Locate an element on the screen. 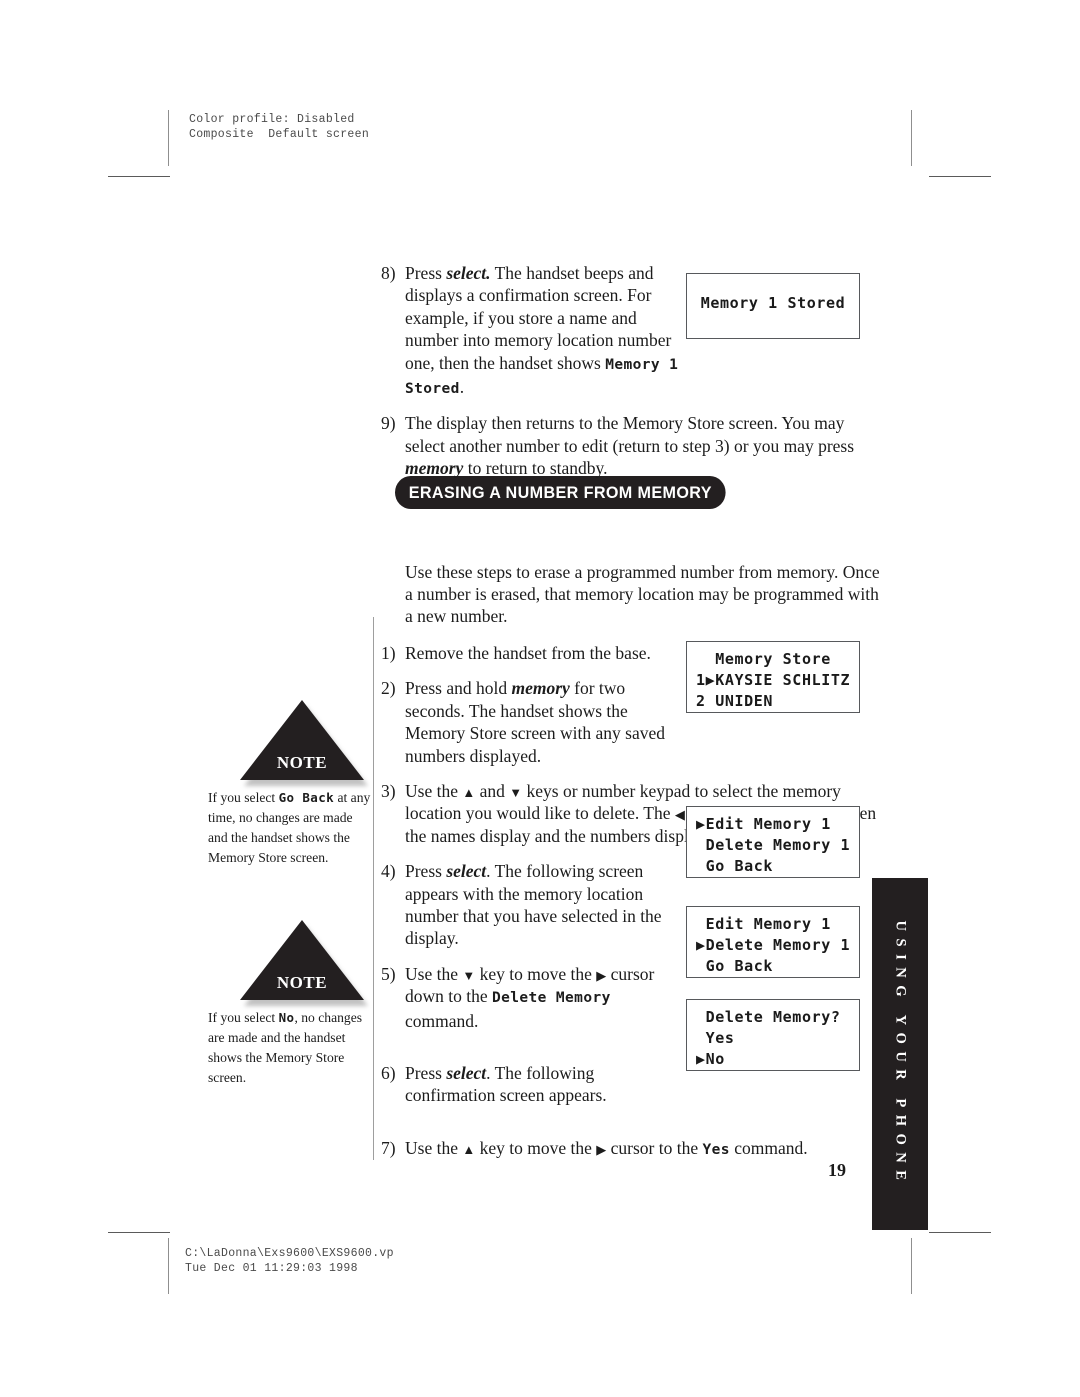 This screenshot has width=1080, height=1397. lcd-line: Memory 1 Stored is located at coordinates (773, 303).